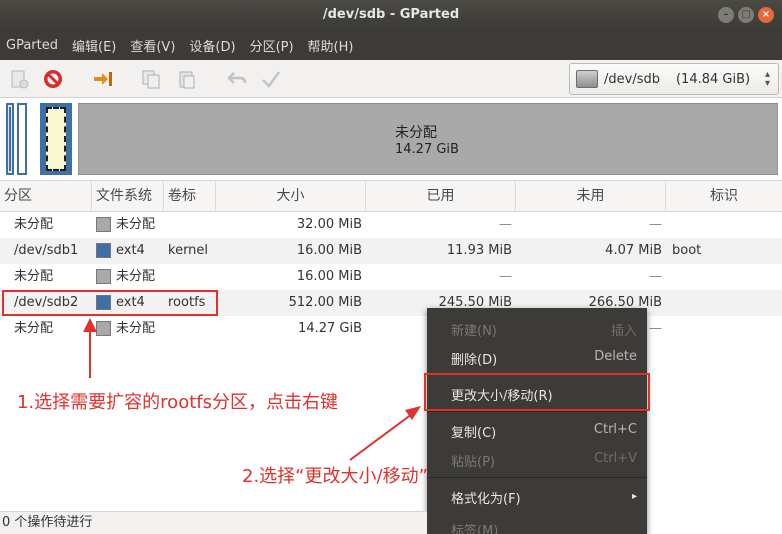 This screenshot has width=782, height=534. What do you see at coordinates (213, 522) in the screenshot?
I see `status-bar: 0 个操作待进行` at bounding box center [213, 522].